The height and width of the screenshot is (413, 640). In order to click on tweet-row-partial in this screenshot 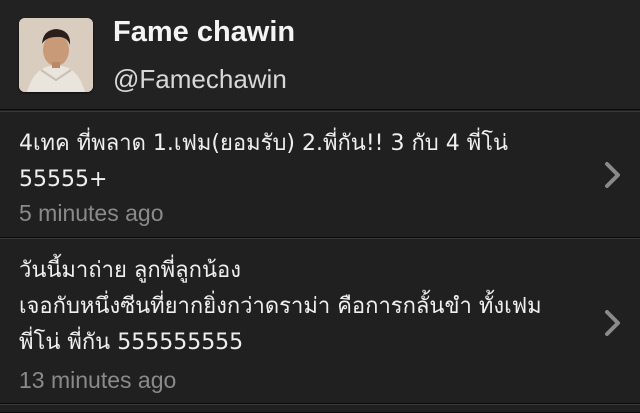, I will do `click(320, 408)`.